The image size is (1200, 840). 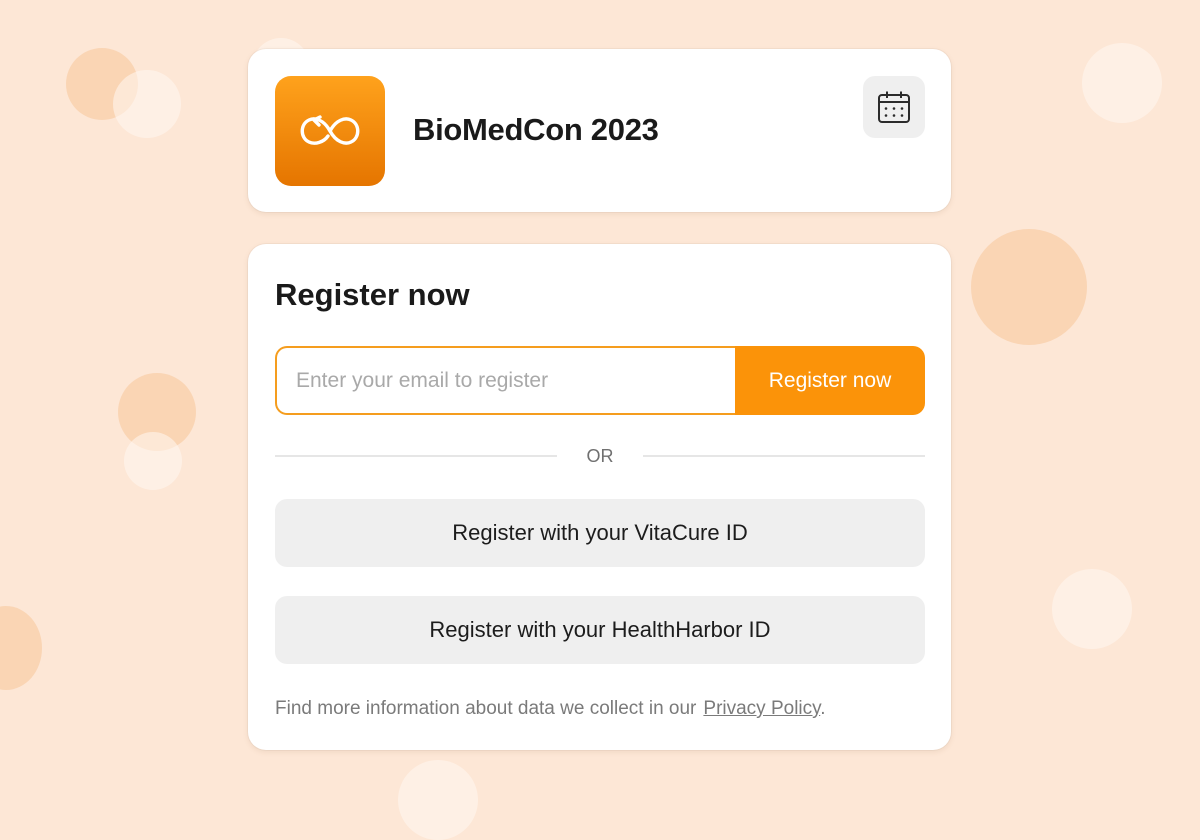 I want to click on privacy-suffix: ., so click(x=823, y=708).